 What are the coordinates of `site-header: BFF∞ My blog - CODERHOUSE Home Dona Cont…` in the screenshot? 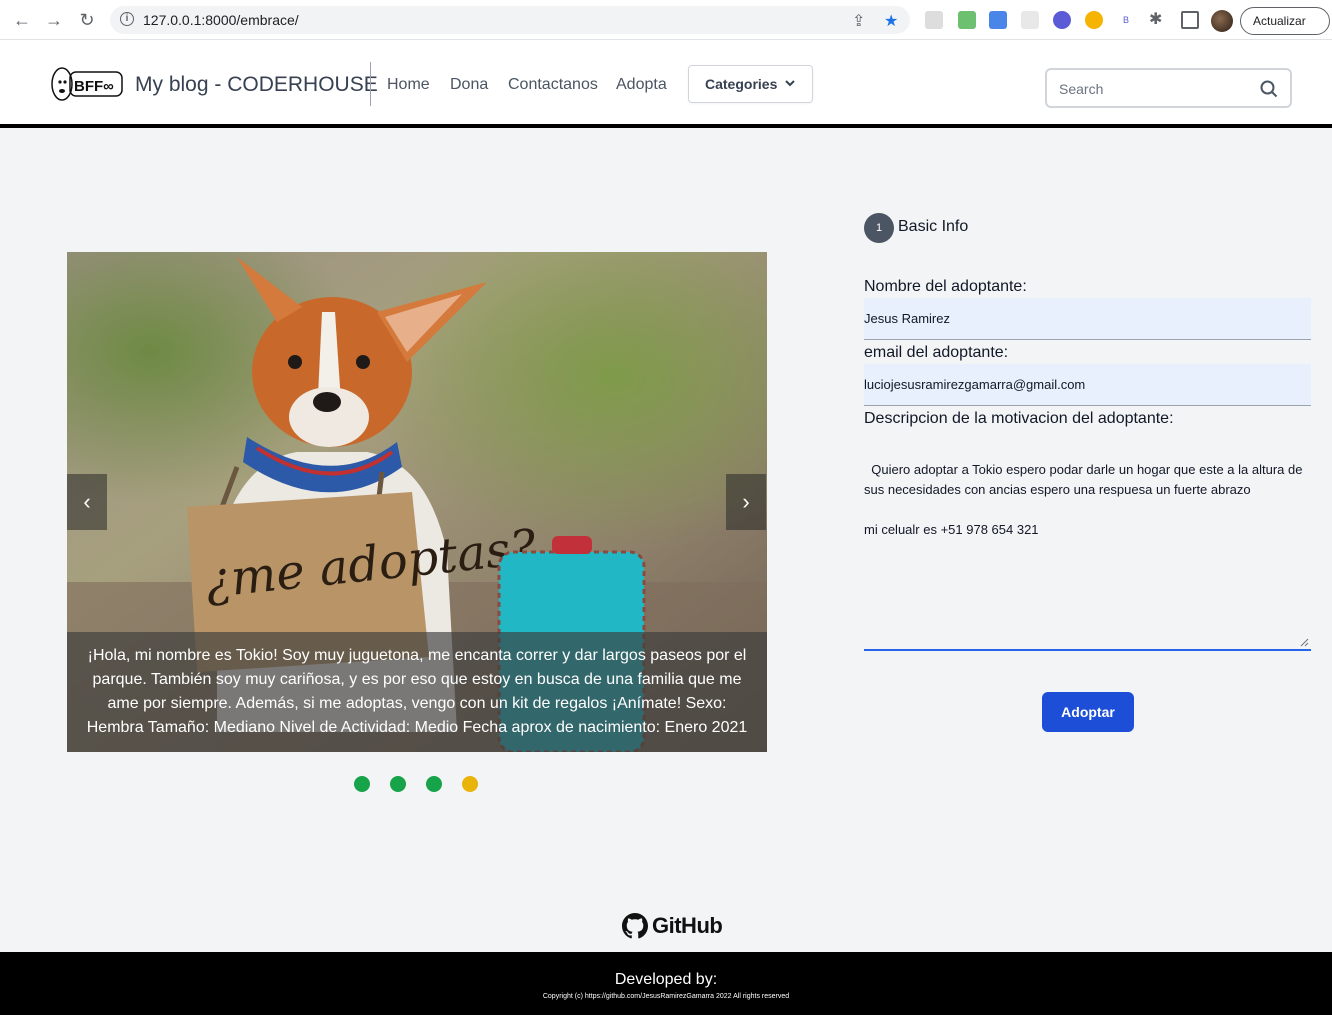 It's located at (666, 84).